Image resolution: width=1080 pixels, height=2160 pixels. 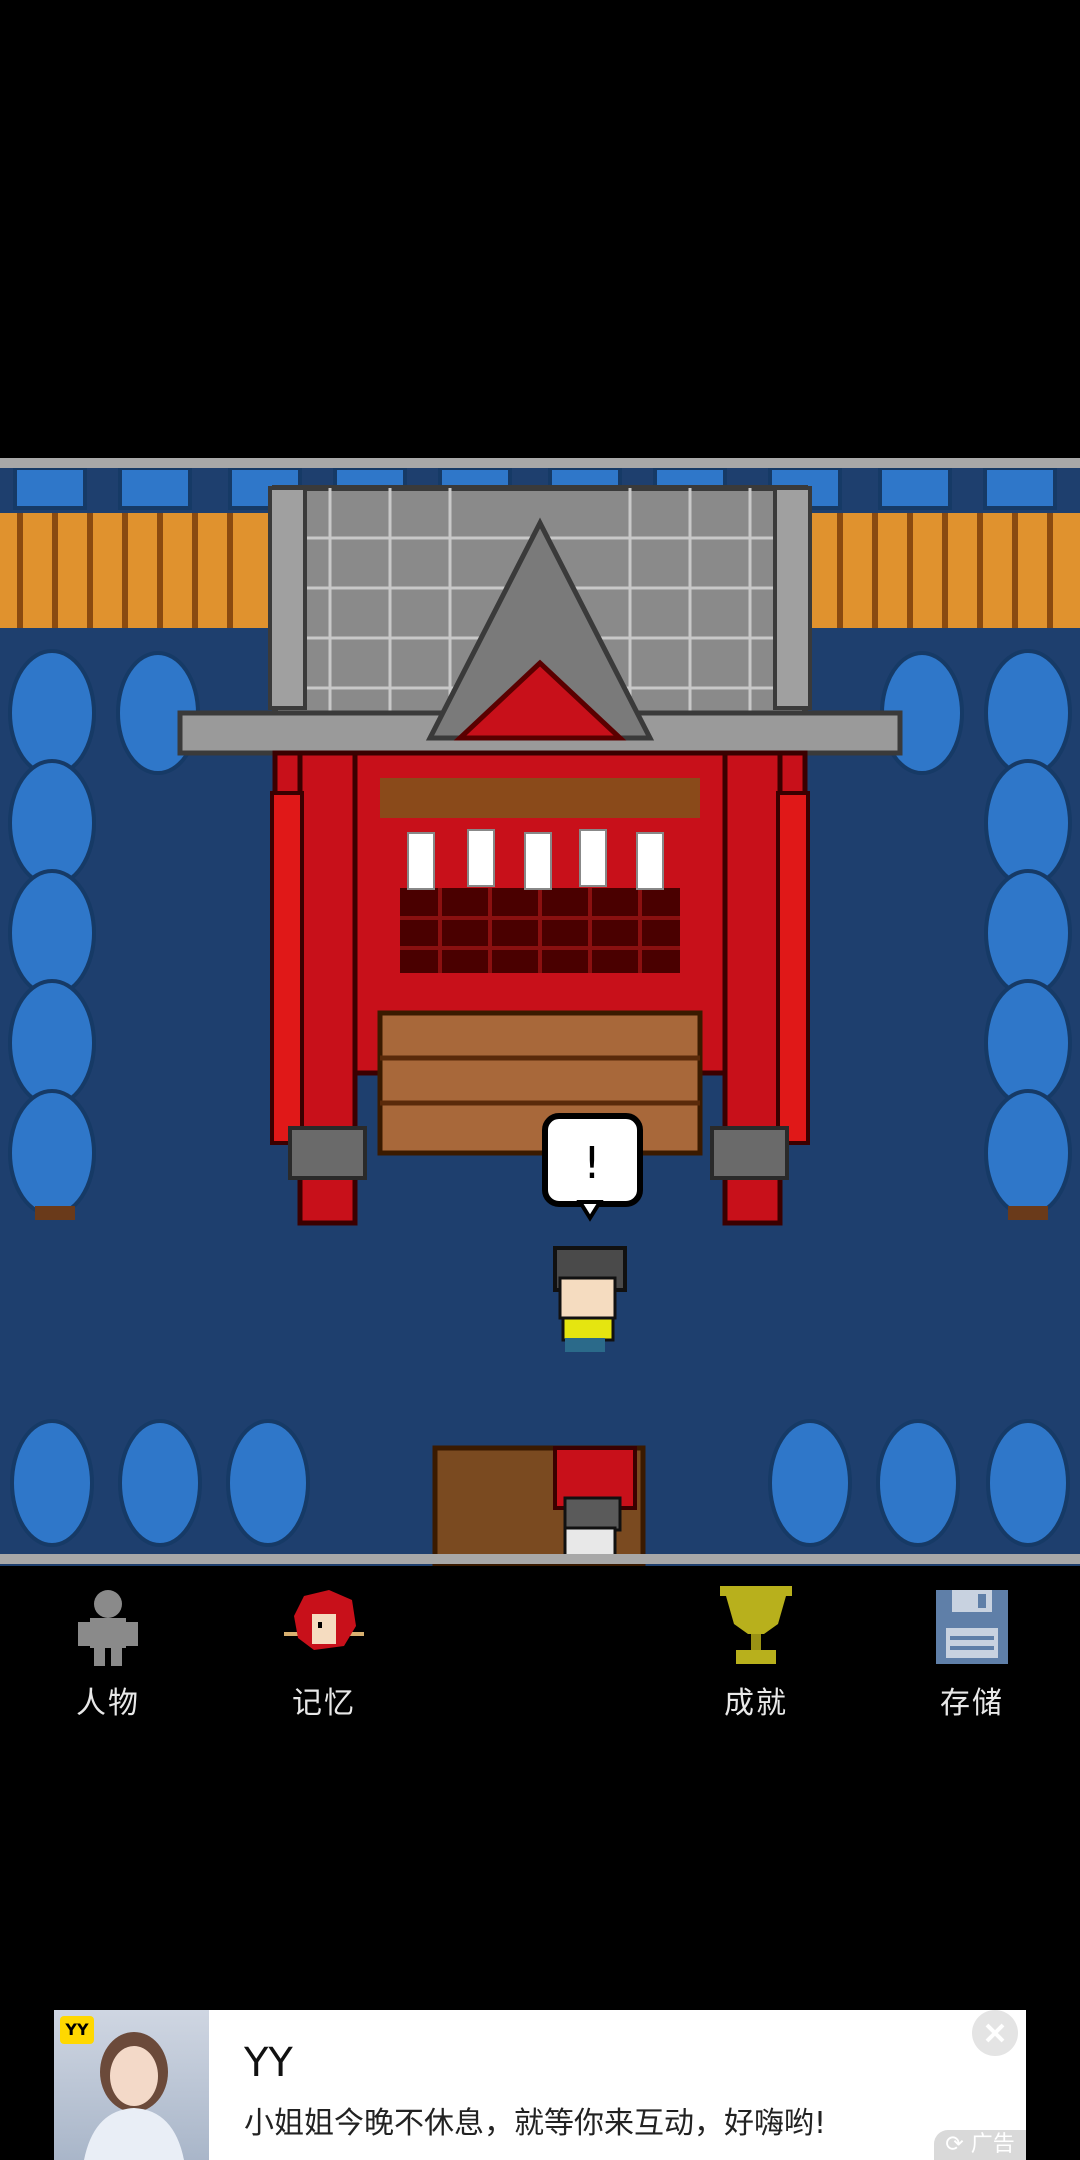 I want to click on scene-border-bottom, so click(x=540, y=1559).